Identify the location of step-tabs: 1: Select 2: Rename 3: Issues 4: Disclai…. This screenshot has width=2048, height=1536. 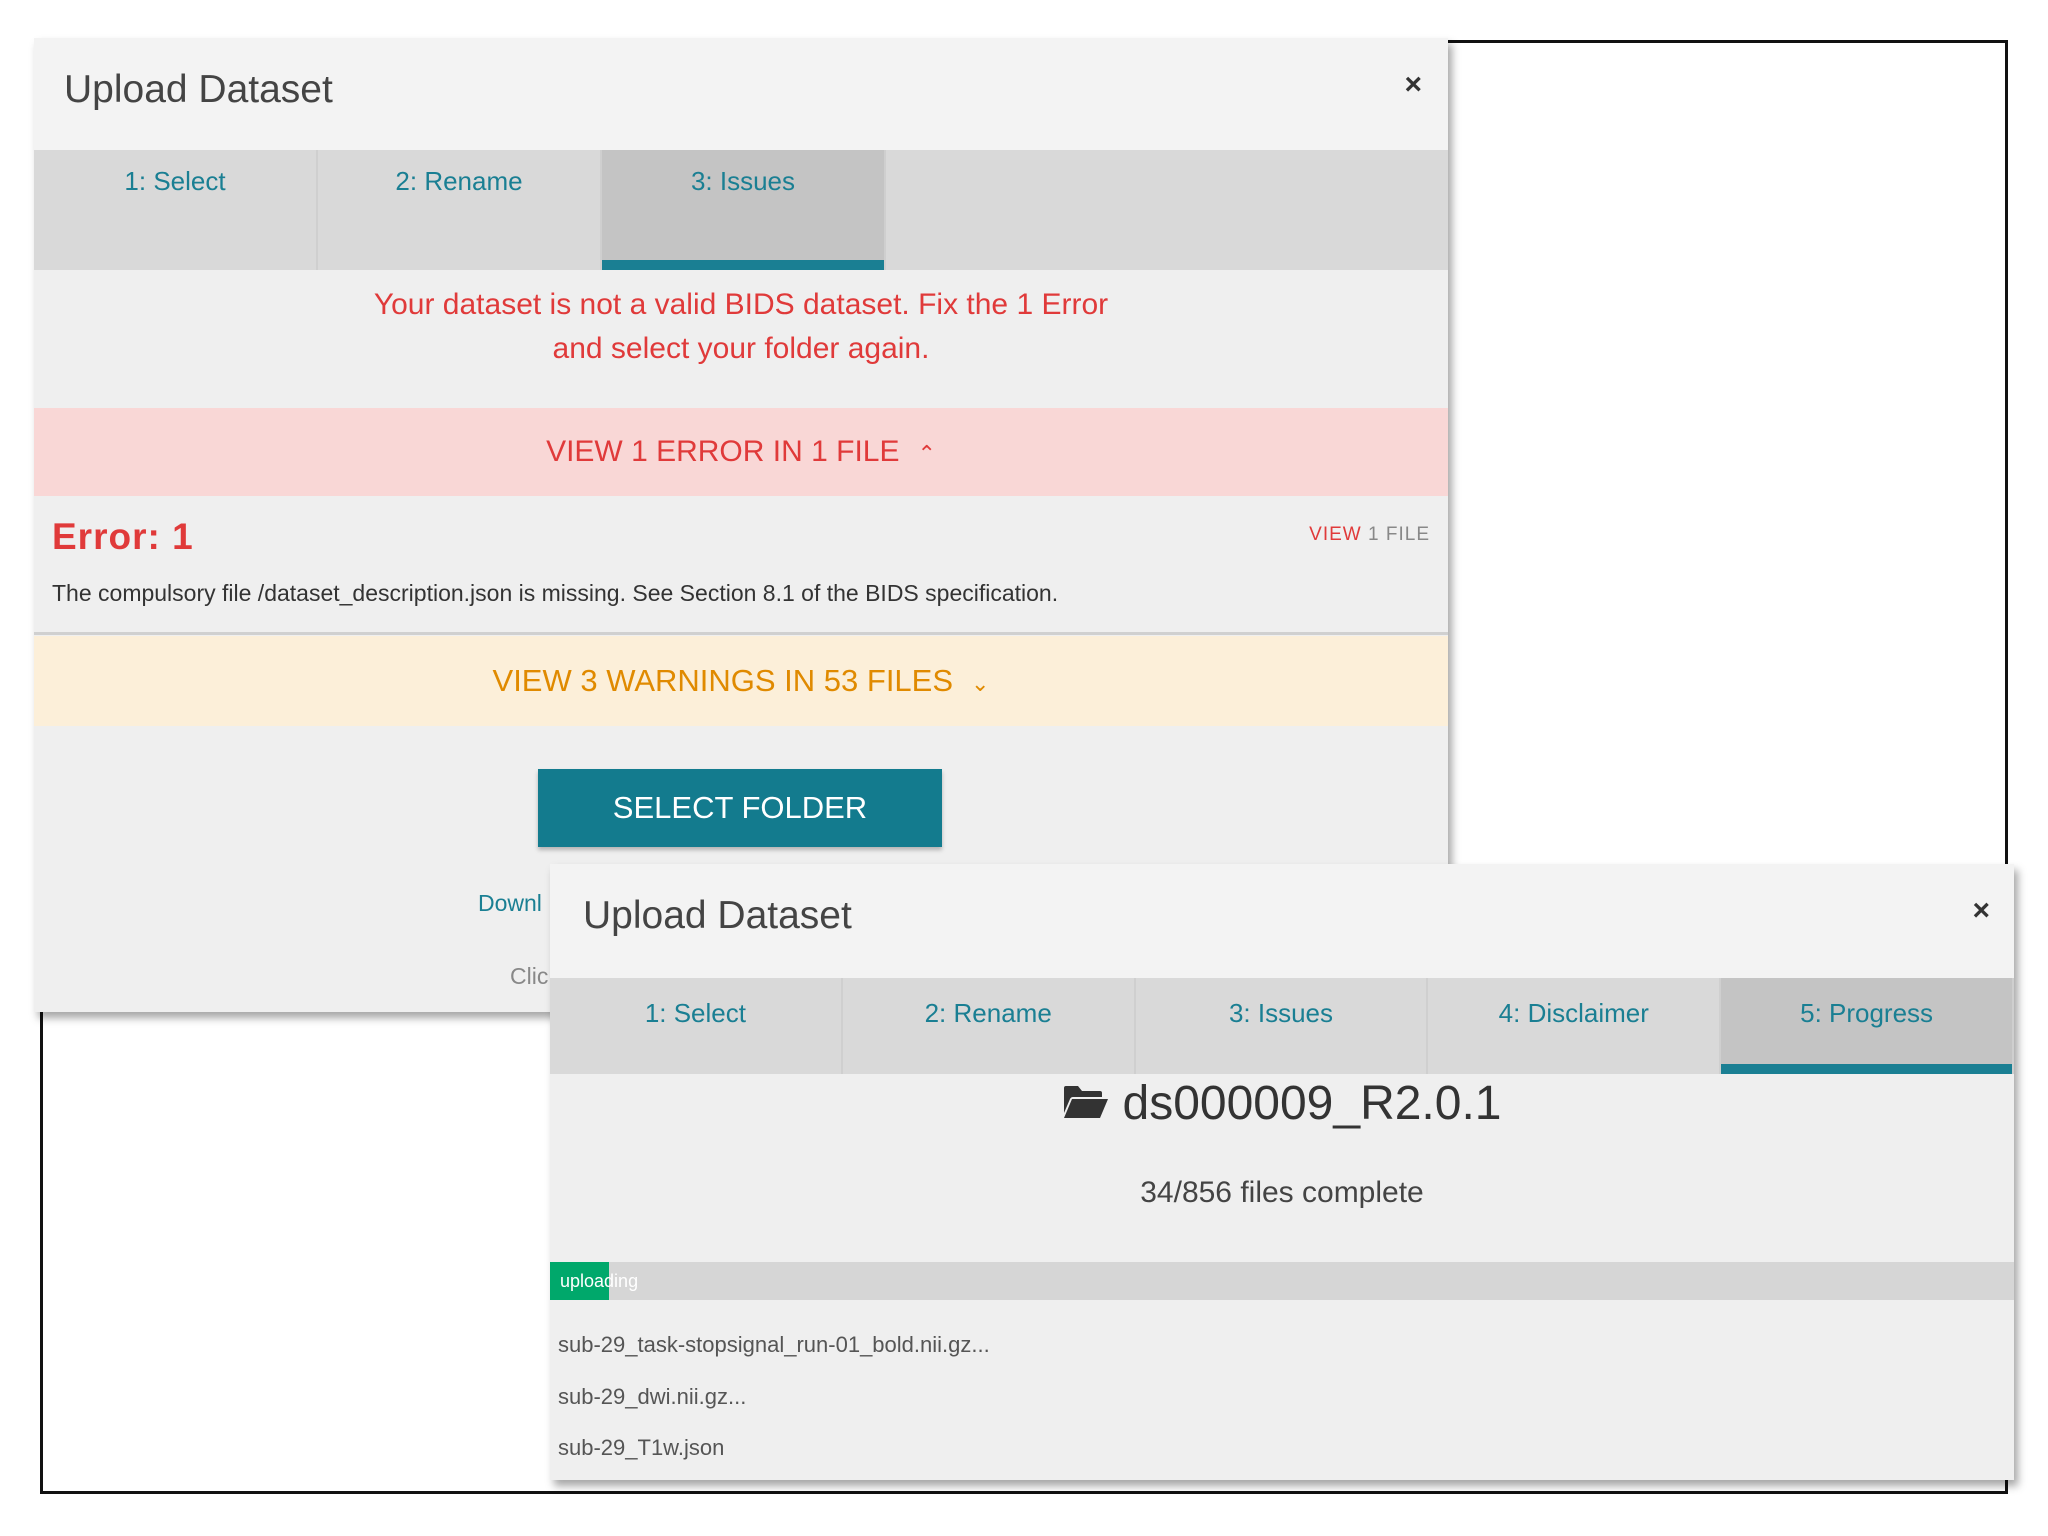
(1282, 1026).